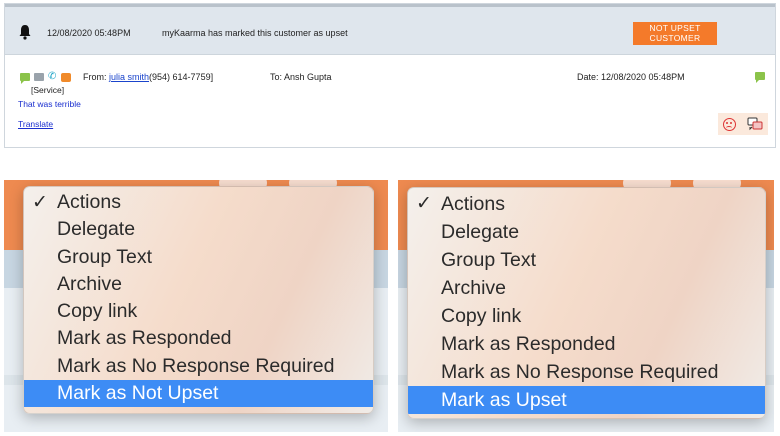 The image size is (780, 436). What do you see at coordinates (730, 124) in the screenshot?
I see `upset-face-icon` at bounding box center [730, 124].